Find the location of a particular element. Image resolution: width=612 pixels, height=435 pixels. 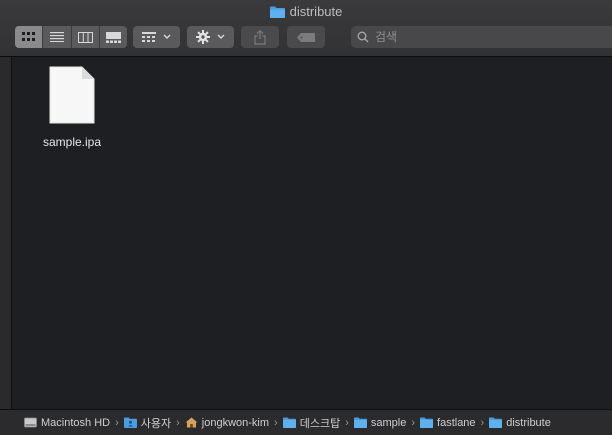

view-mode-control is located at coordinates (71, 37).